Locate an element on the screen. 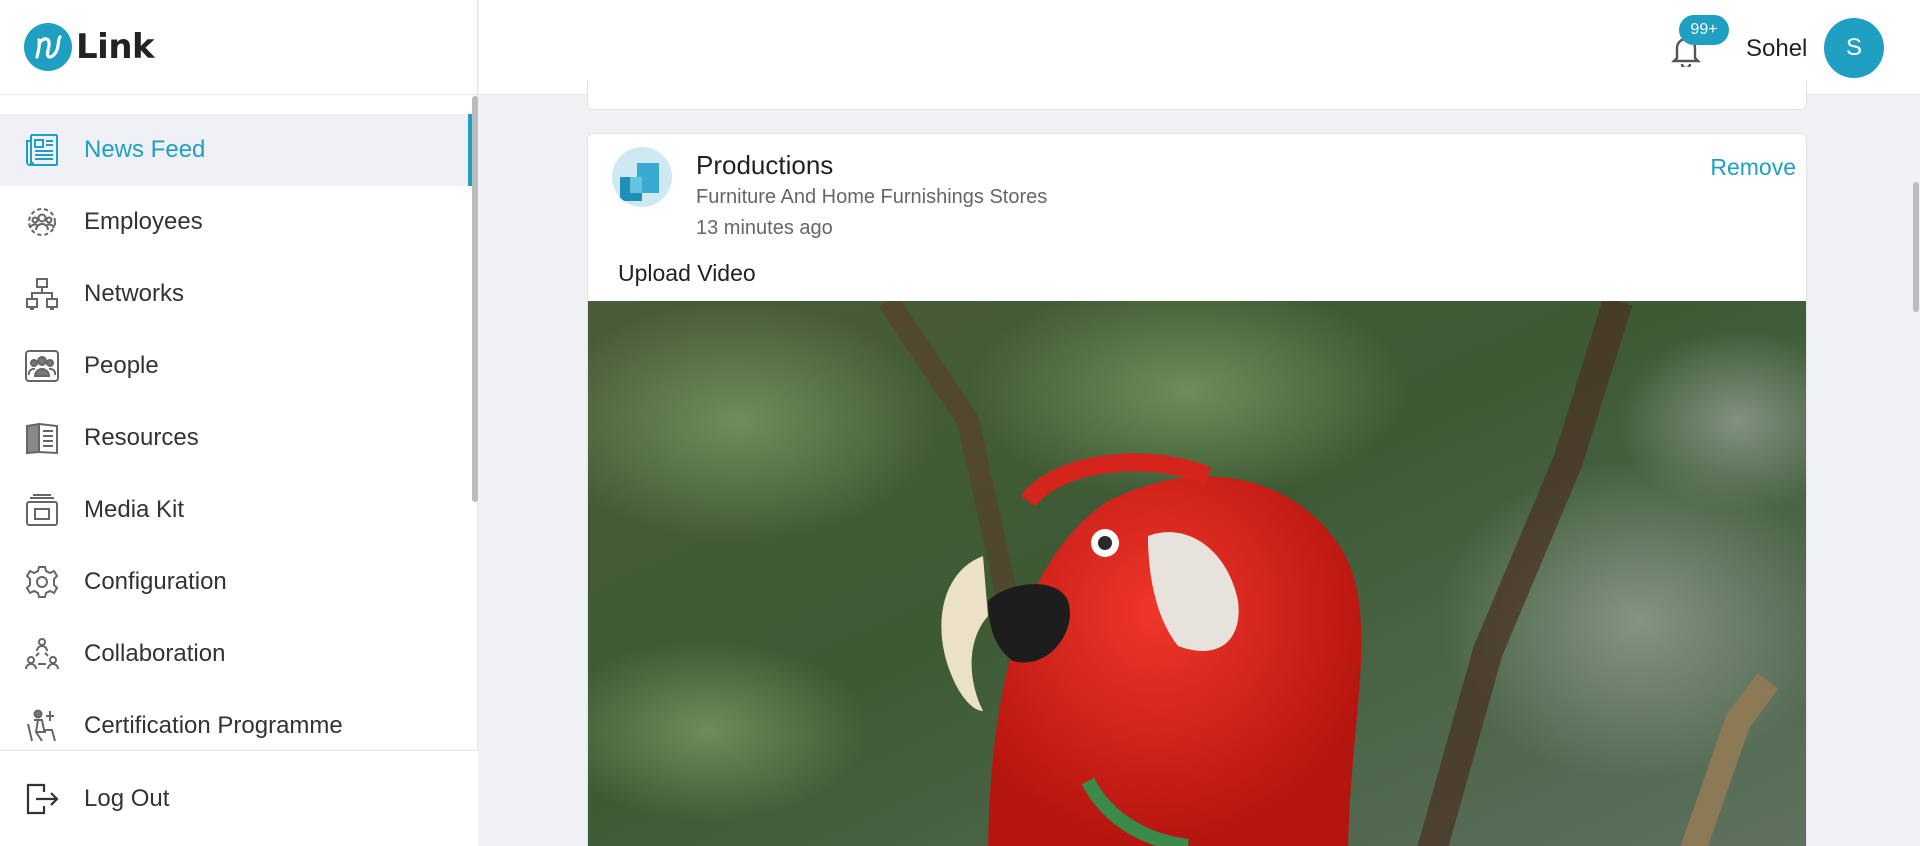 This screenshot has width=1920, height=846. networks-icon is located at coordinates (42, 294).